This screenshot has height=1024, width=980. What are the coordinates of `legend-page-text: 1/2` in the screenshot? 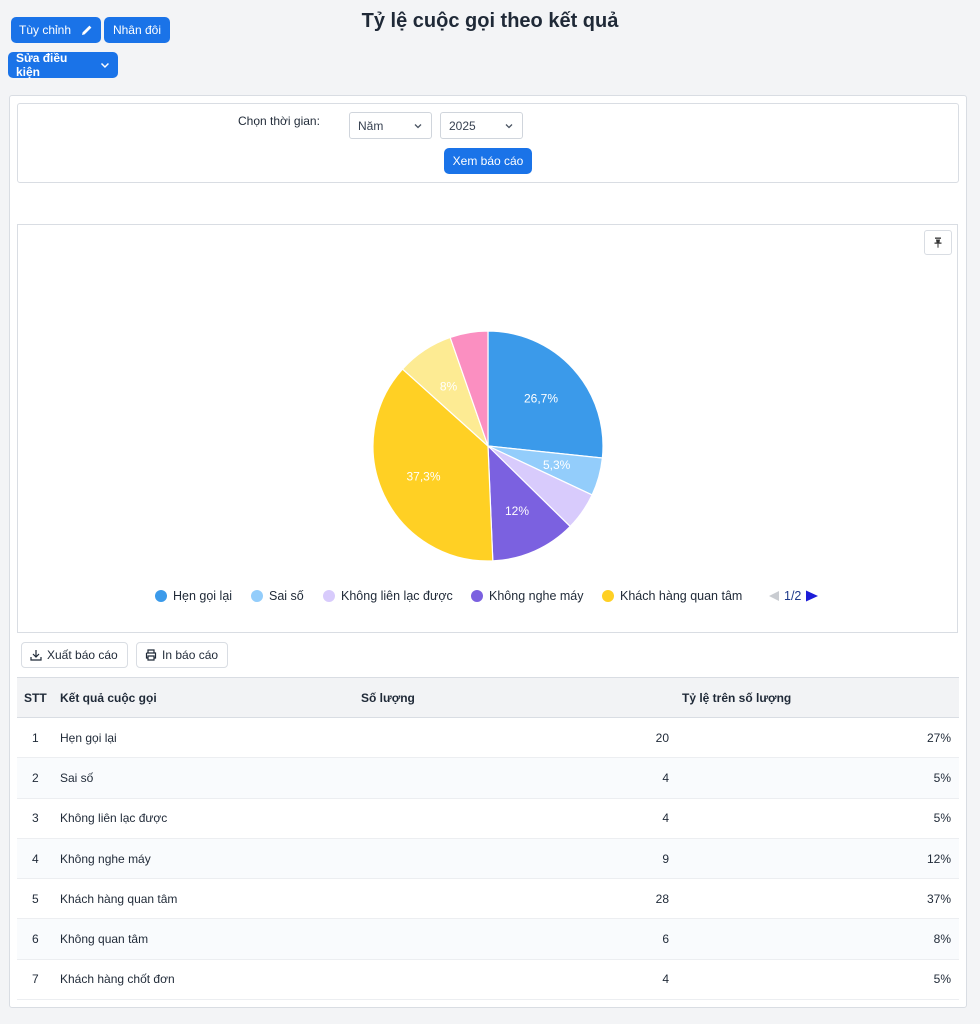 It's located at (793, 596).